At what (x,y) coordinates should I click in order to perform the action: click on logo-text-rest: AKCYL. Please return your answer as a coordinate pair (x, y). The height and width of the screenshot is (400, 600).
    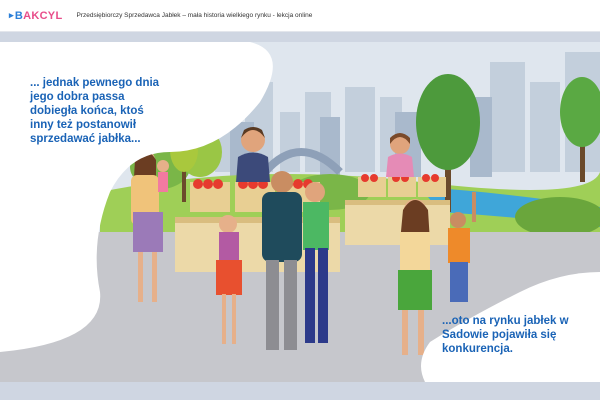
    Looking at the image, I should click on (43, 15).